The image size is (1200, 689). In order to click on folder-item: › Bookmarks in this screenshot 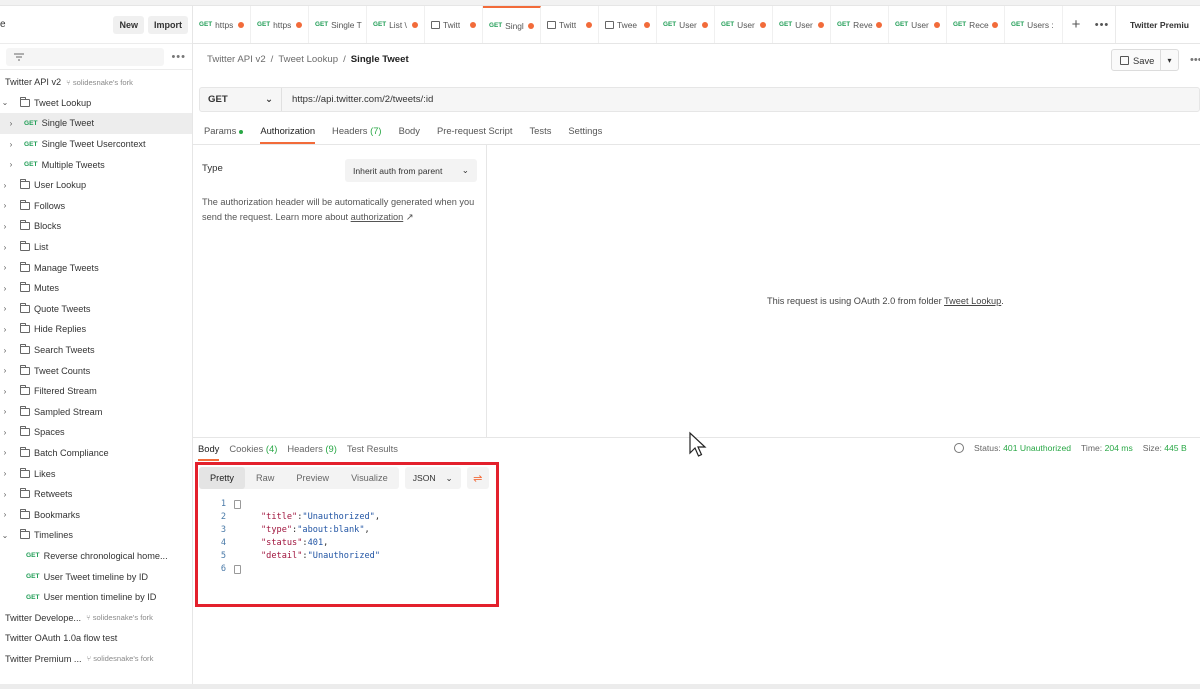, I will do `click(96, 514)`.